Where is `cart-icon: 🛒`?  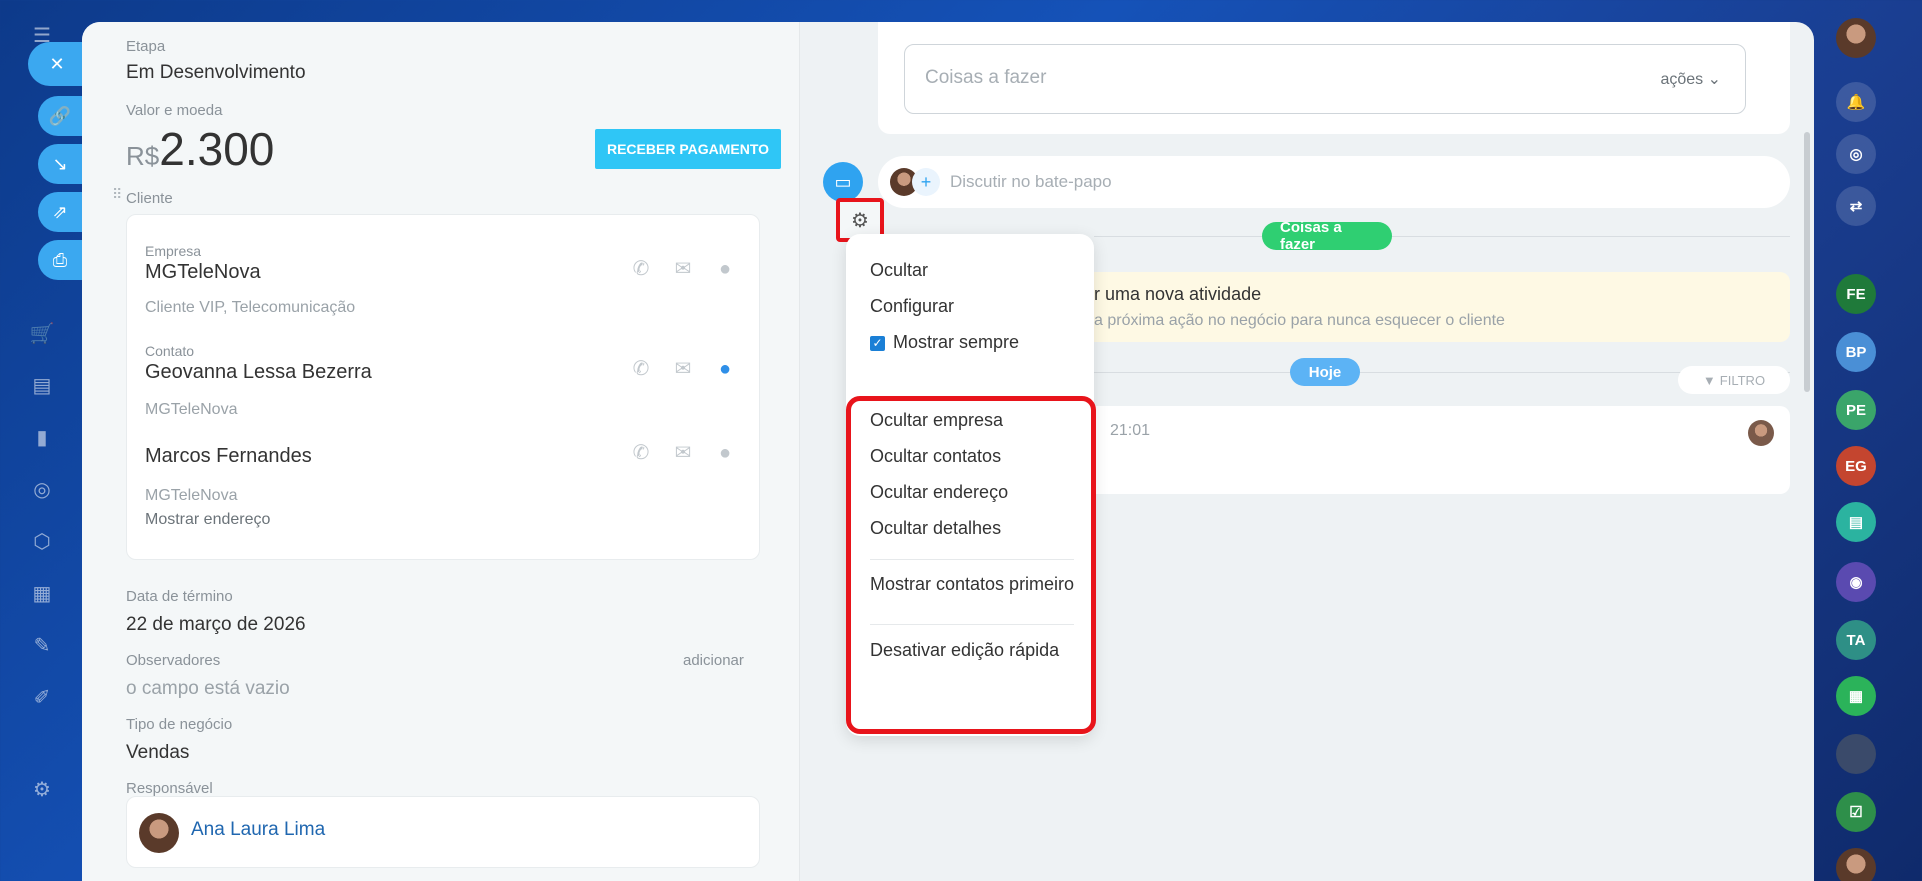
cart-icon: 🛒 is located at coordinates (42, 334).